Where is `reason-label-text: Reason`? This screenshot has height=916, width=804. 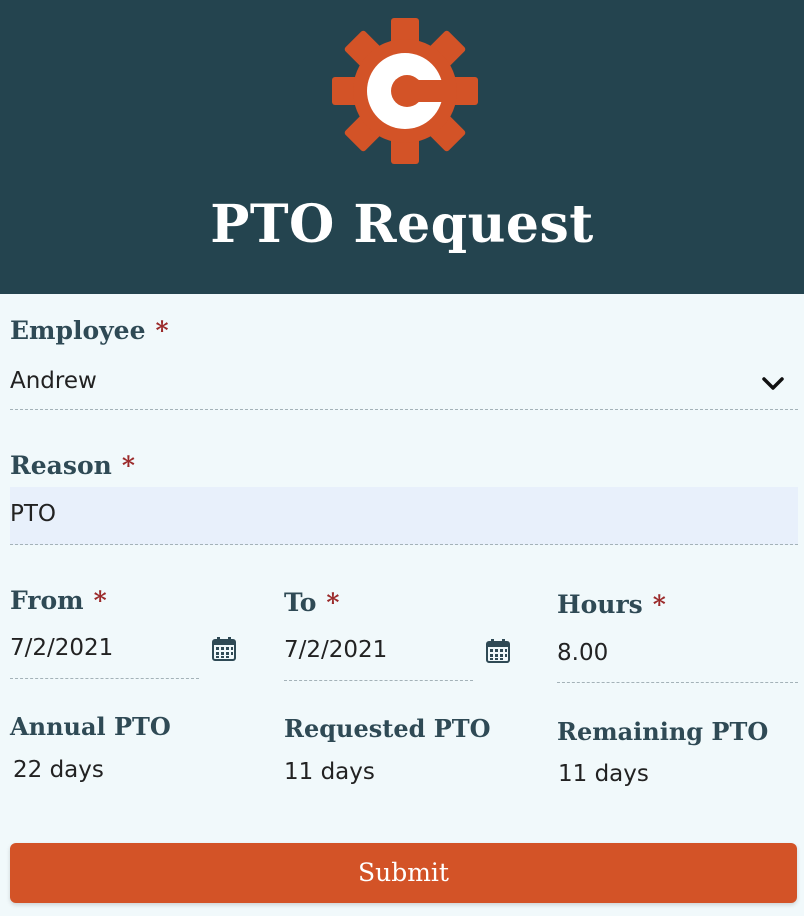 reason-label-text: Reason is located at coordinates (61, 465).